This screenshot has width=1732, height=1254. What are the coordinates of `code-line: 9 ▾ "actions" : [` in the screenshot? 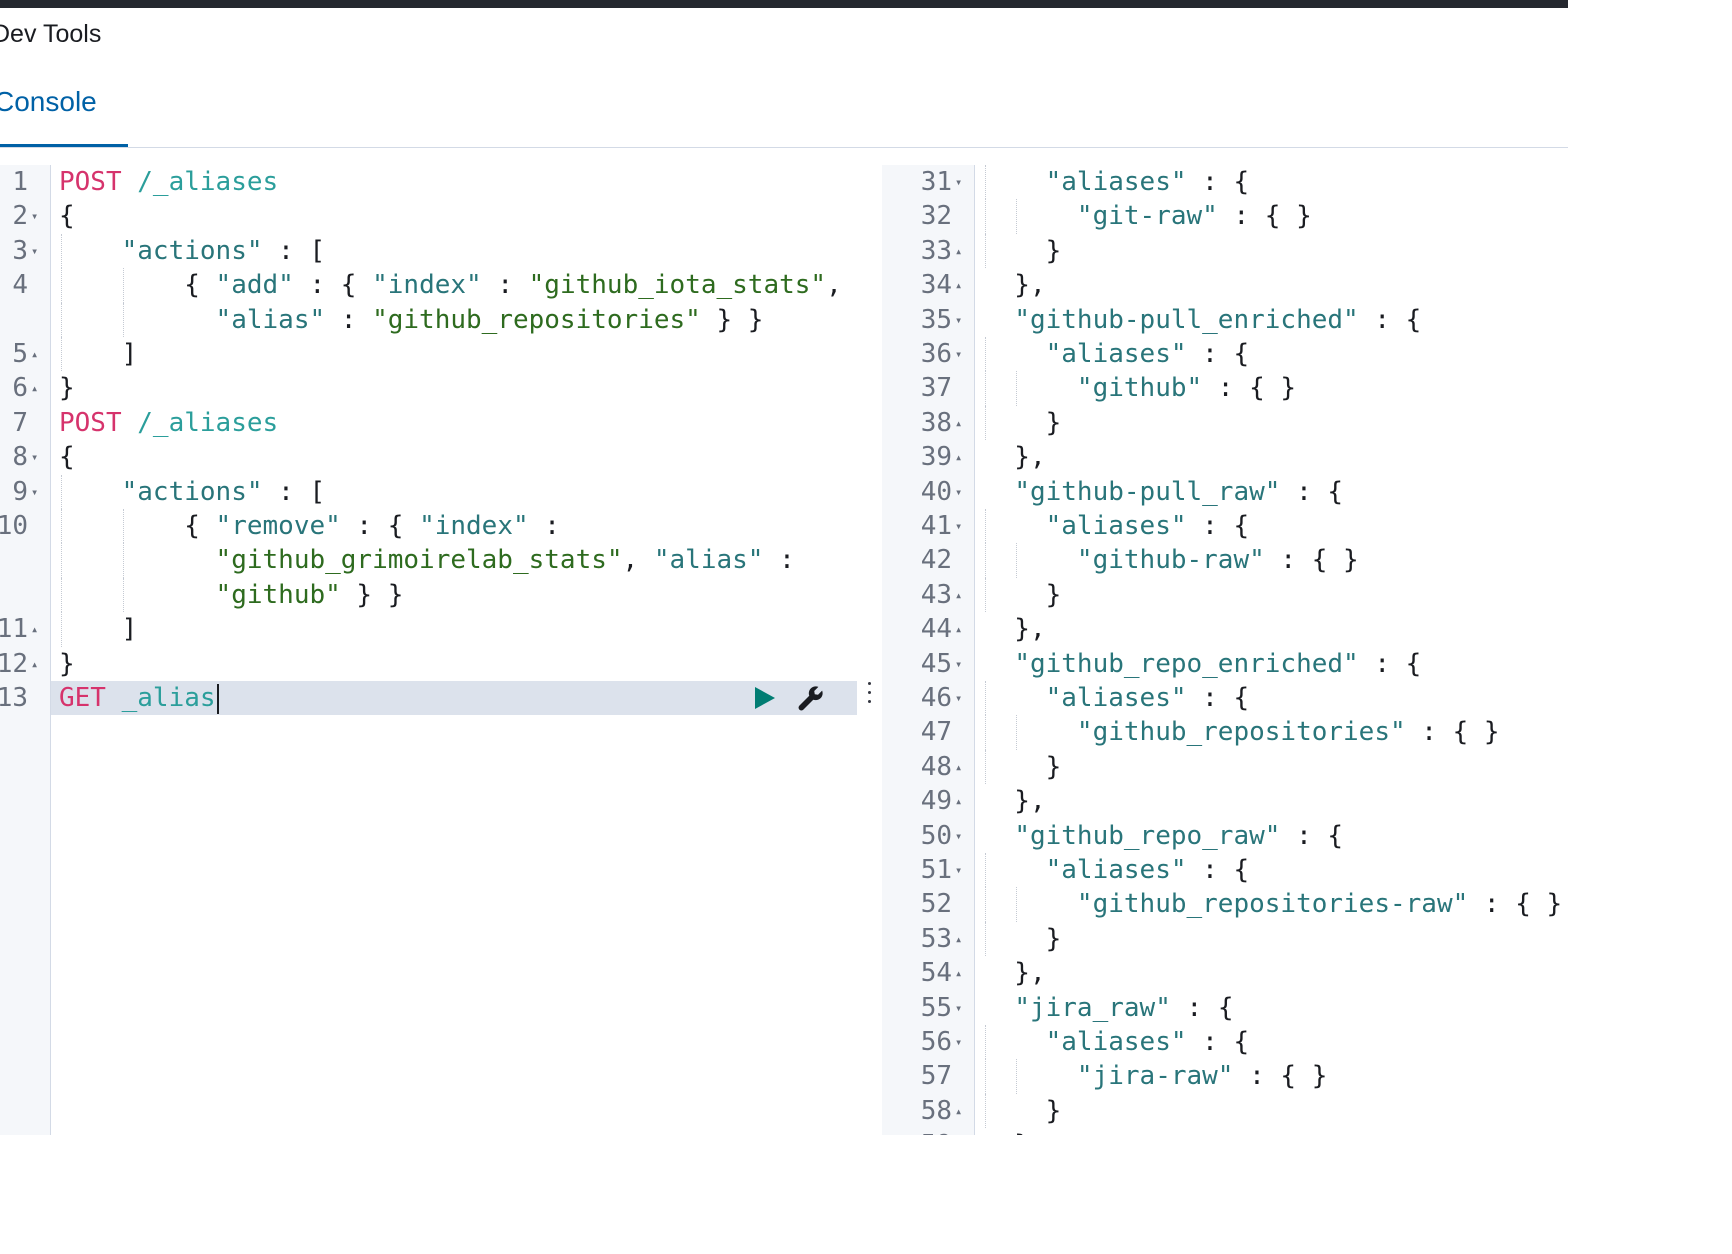 It's located at (428, 491).